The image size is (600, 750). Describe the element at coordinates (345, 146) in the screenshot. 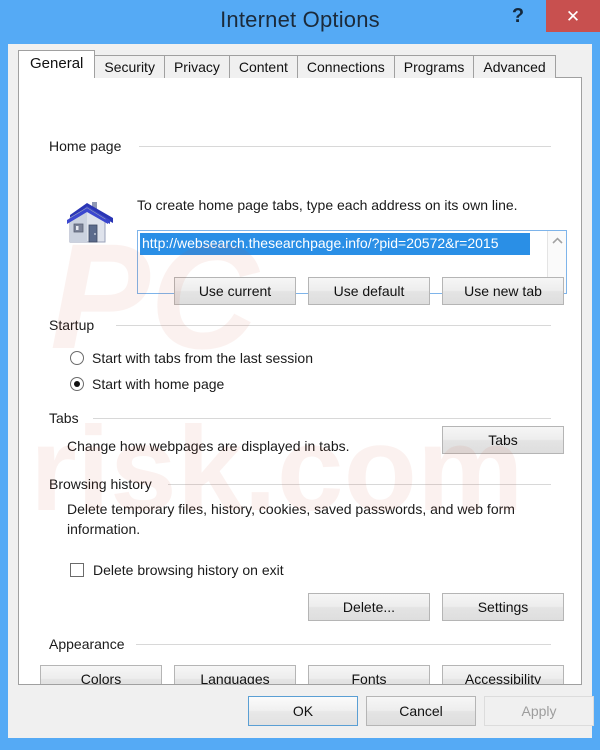

I see `home-page-group-rule` at that location.